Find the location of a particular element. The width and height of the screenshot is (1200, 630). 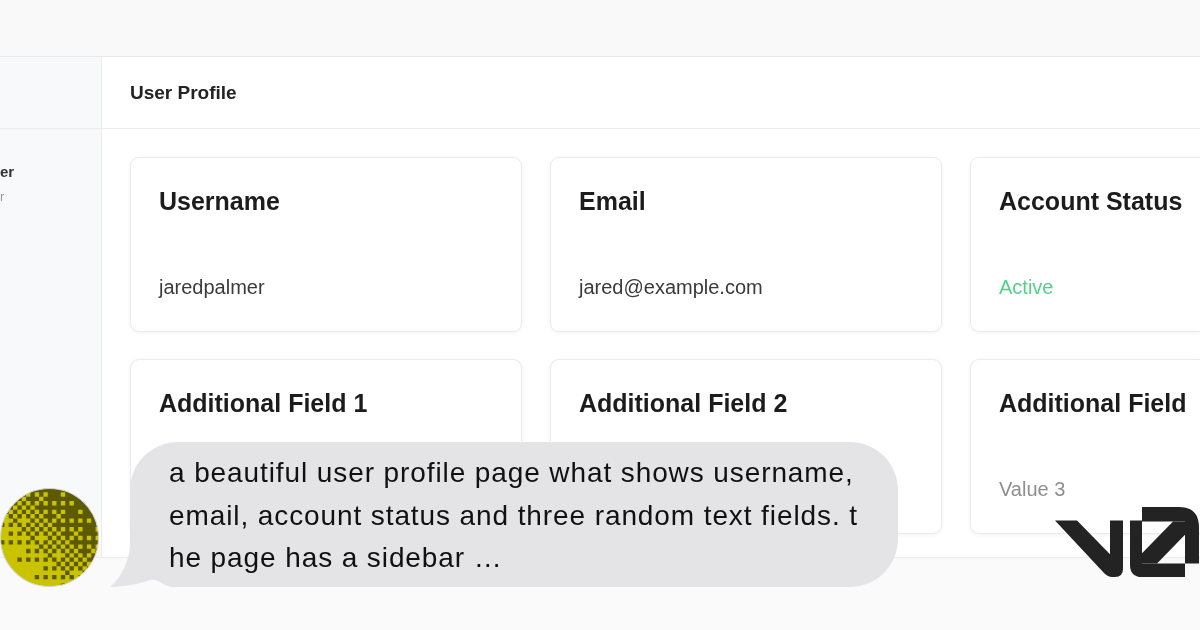

card-value: Active is located at coordinates (1026, 287).